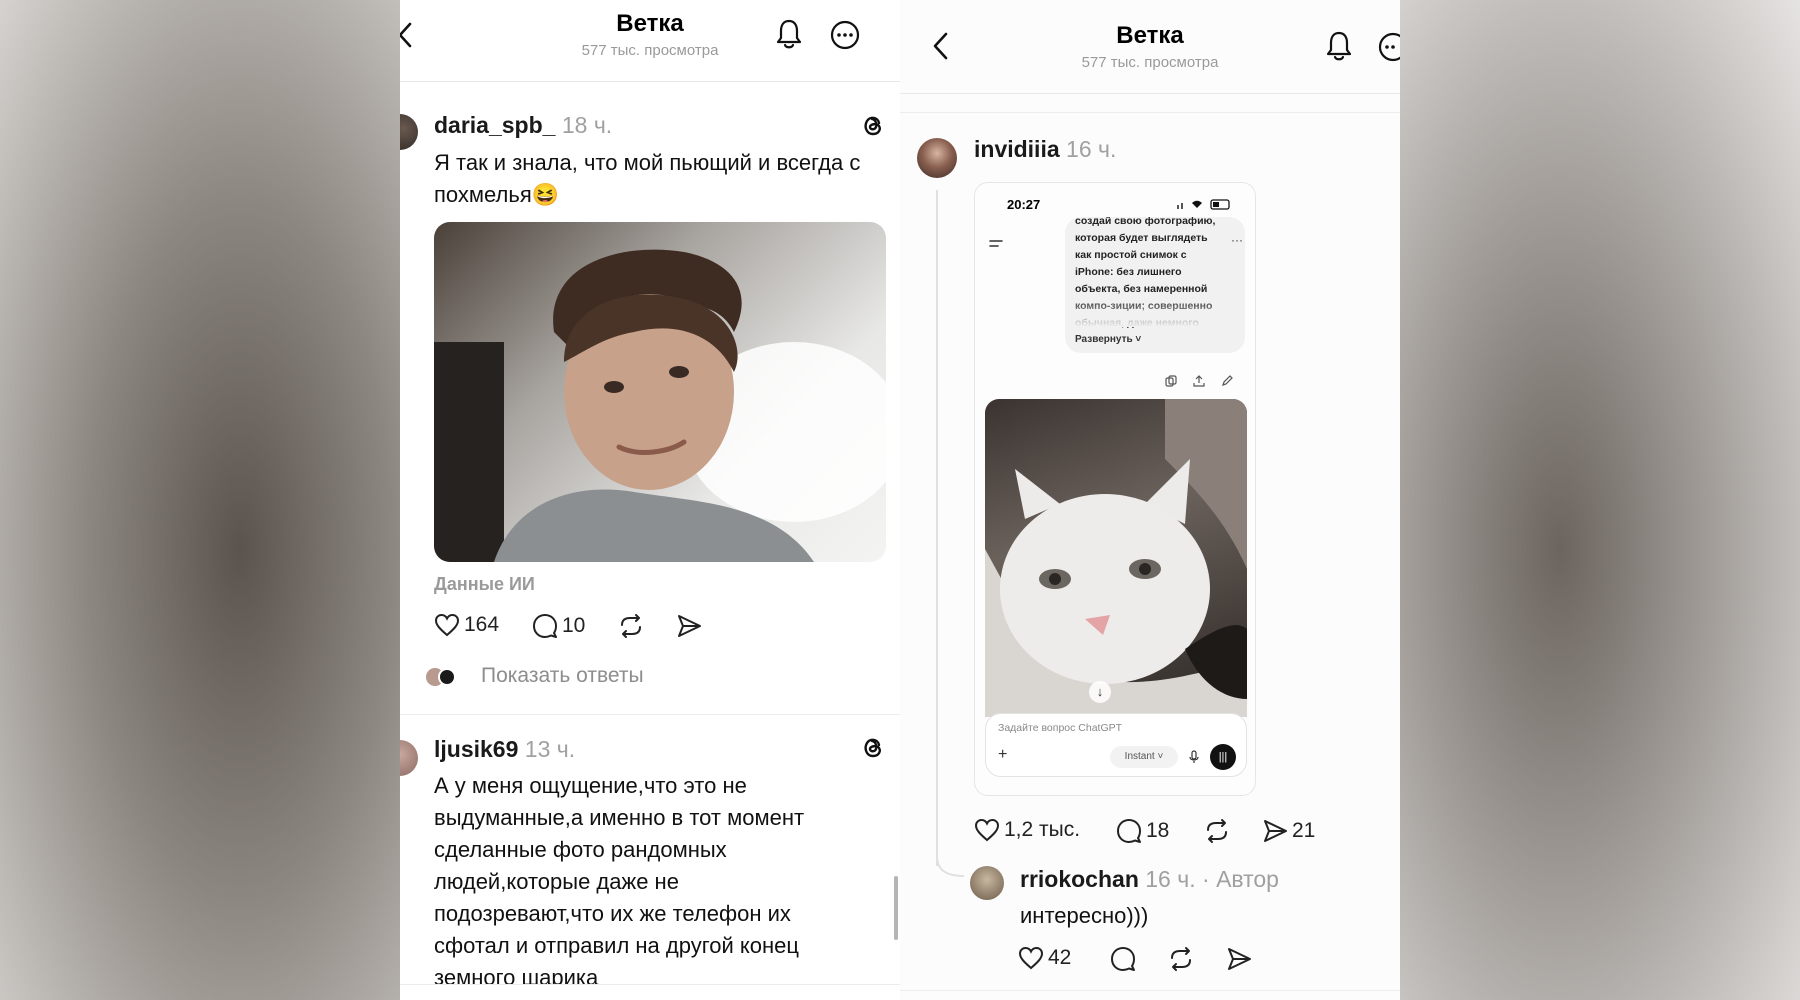  What do you see at coordinates (494, 125) in the screenshot?
I see `username: daria_spb_` at bounding box center [494, 125].